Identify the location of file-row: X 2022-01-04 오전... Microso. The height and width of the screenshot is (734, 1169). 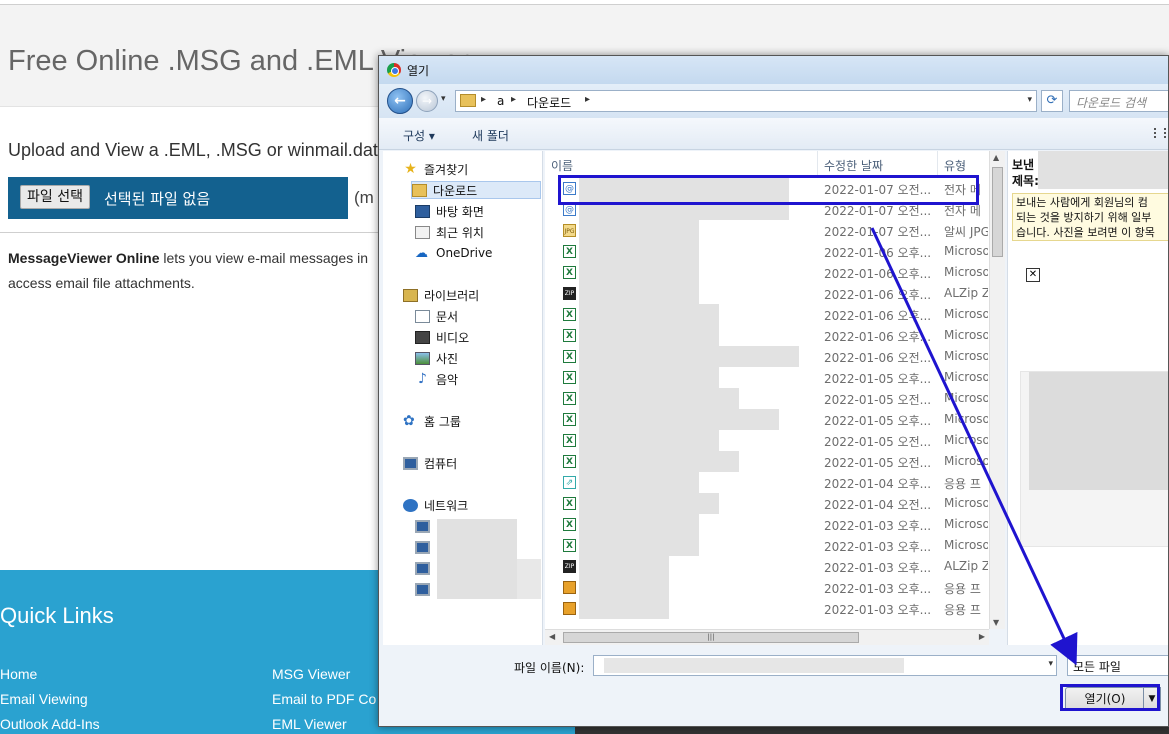
(767, 503).